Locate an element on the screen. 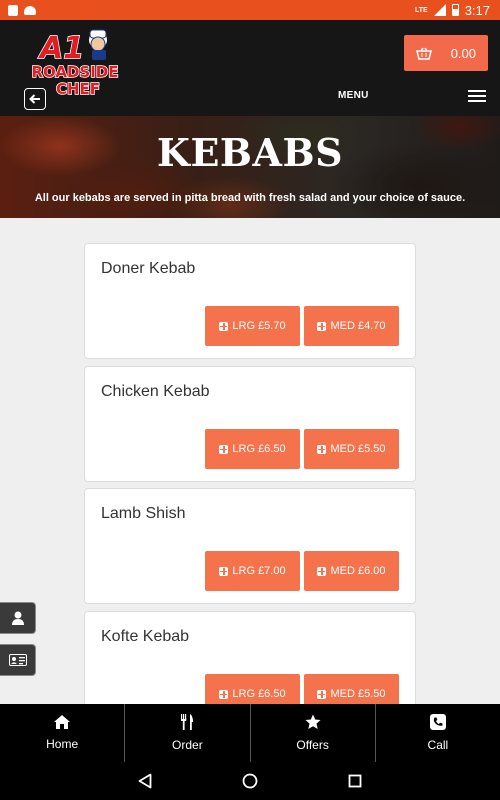 This screenshot has width=500, height=800. add-large-button: LRG £5.70 is located at coordinates (252, 326).